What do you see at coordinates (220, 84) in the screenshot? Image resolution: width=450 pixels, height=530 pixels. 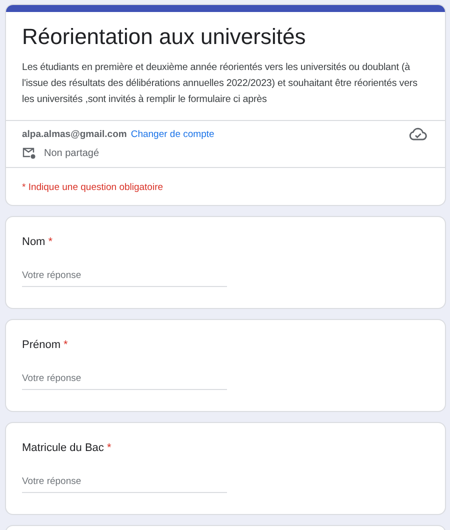 I see `form-description: Les étudiants en première et deuxième année réorientés vers les universités ou doublant (à l'issue des résultats des délibérations annuelles 2022/2023) et souhaitant être réorientés vers les universités ,sont invités à remplir le formulaire ci après` at bounding box center [220, 84].